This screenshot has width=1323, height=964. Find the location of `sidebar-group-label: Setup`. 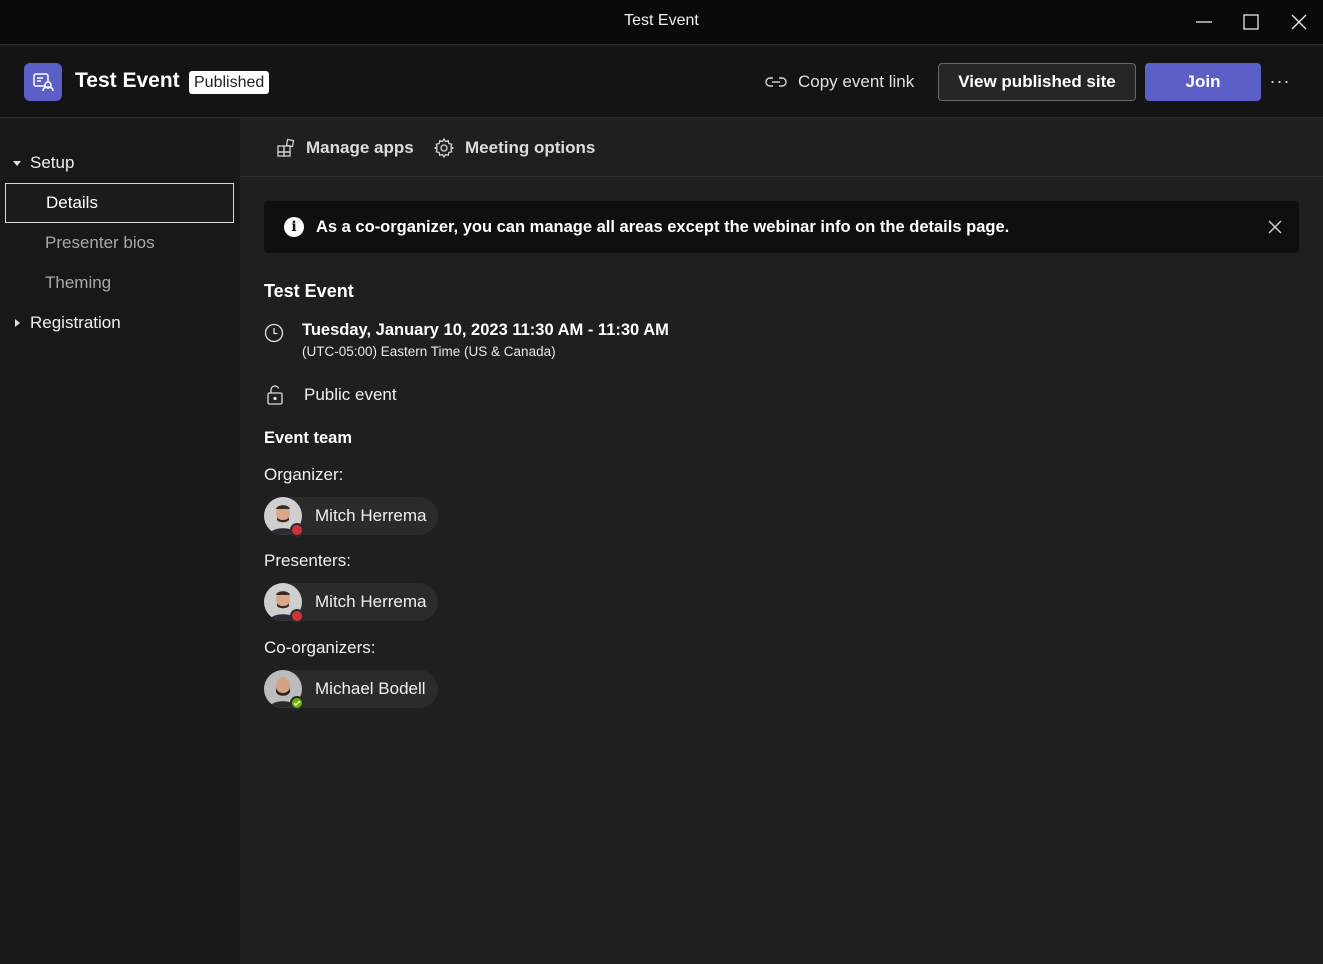

sidebar-group-label: Setup is located at coordinates (52, 162).